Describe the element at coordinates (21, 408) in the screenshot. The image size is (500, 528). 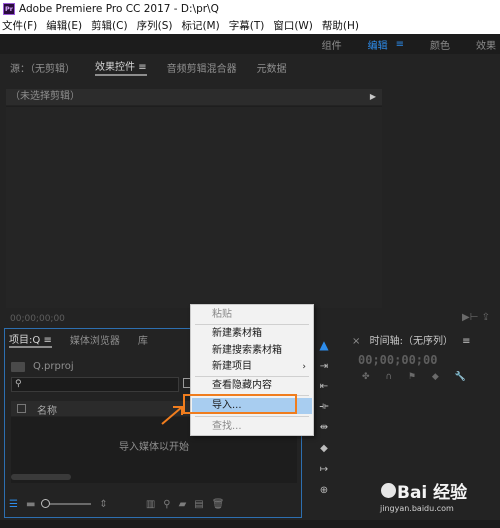
I see `select-all-checkbox` at that location.